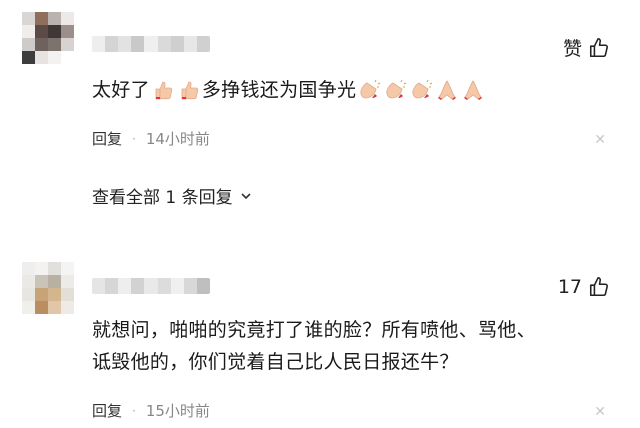  I want to click on comment-text-line-2: 诋毁他的，你们觉着自己比人民日报还牛？, so click(275, 362).